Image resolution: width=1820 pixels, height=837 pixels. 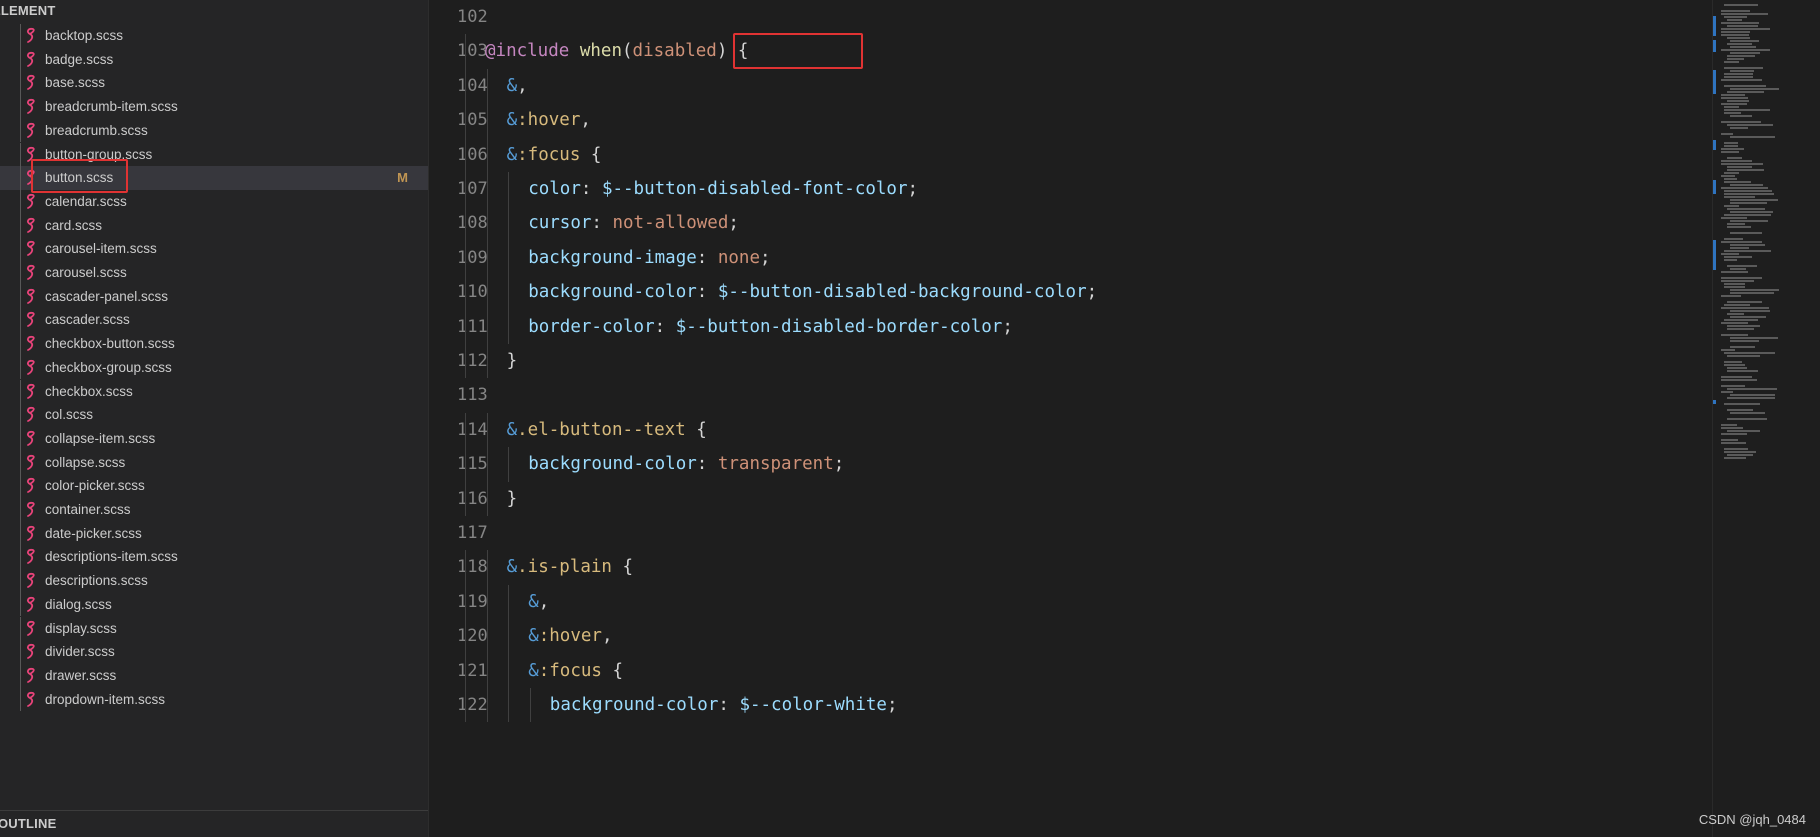 What do you see at coordinates (214, 107) in the screenshot?
I see `file-item: breadcrumb-item.scss` at bounding box center [214, 107].